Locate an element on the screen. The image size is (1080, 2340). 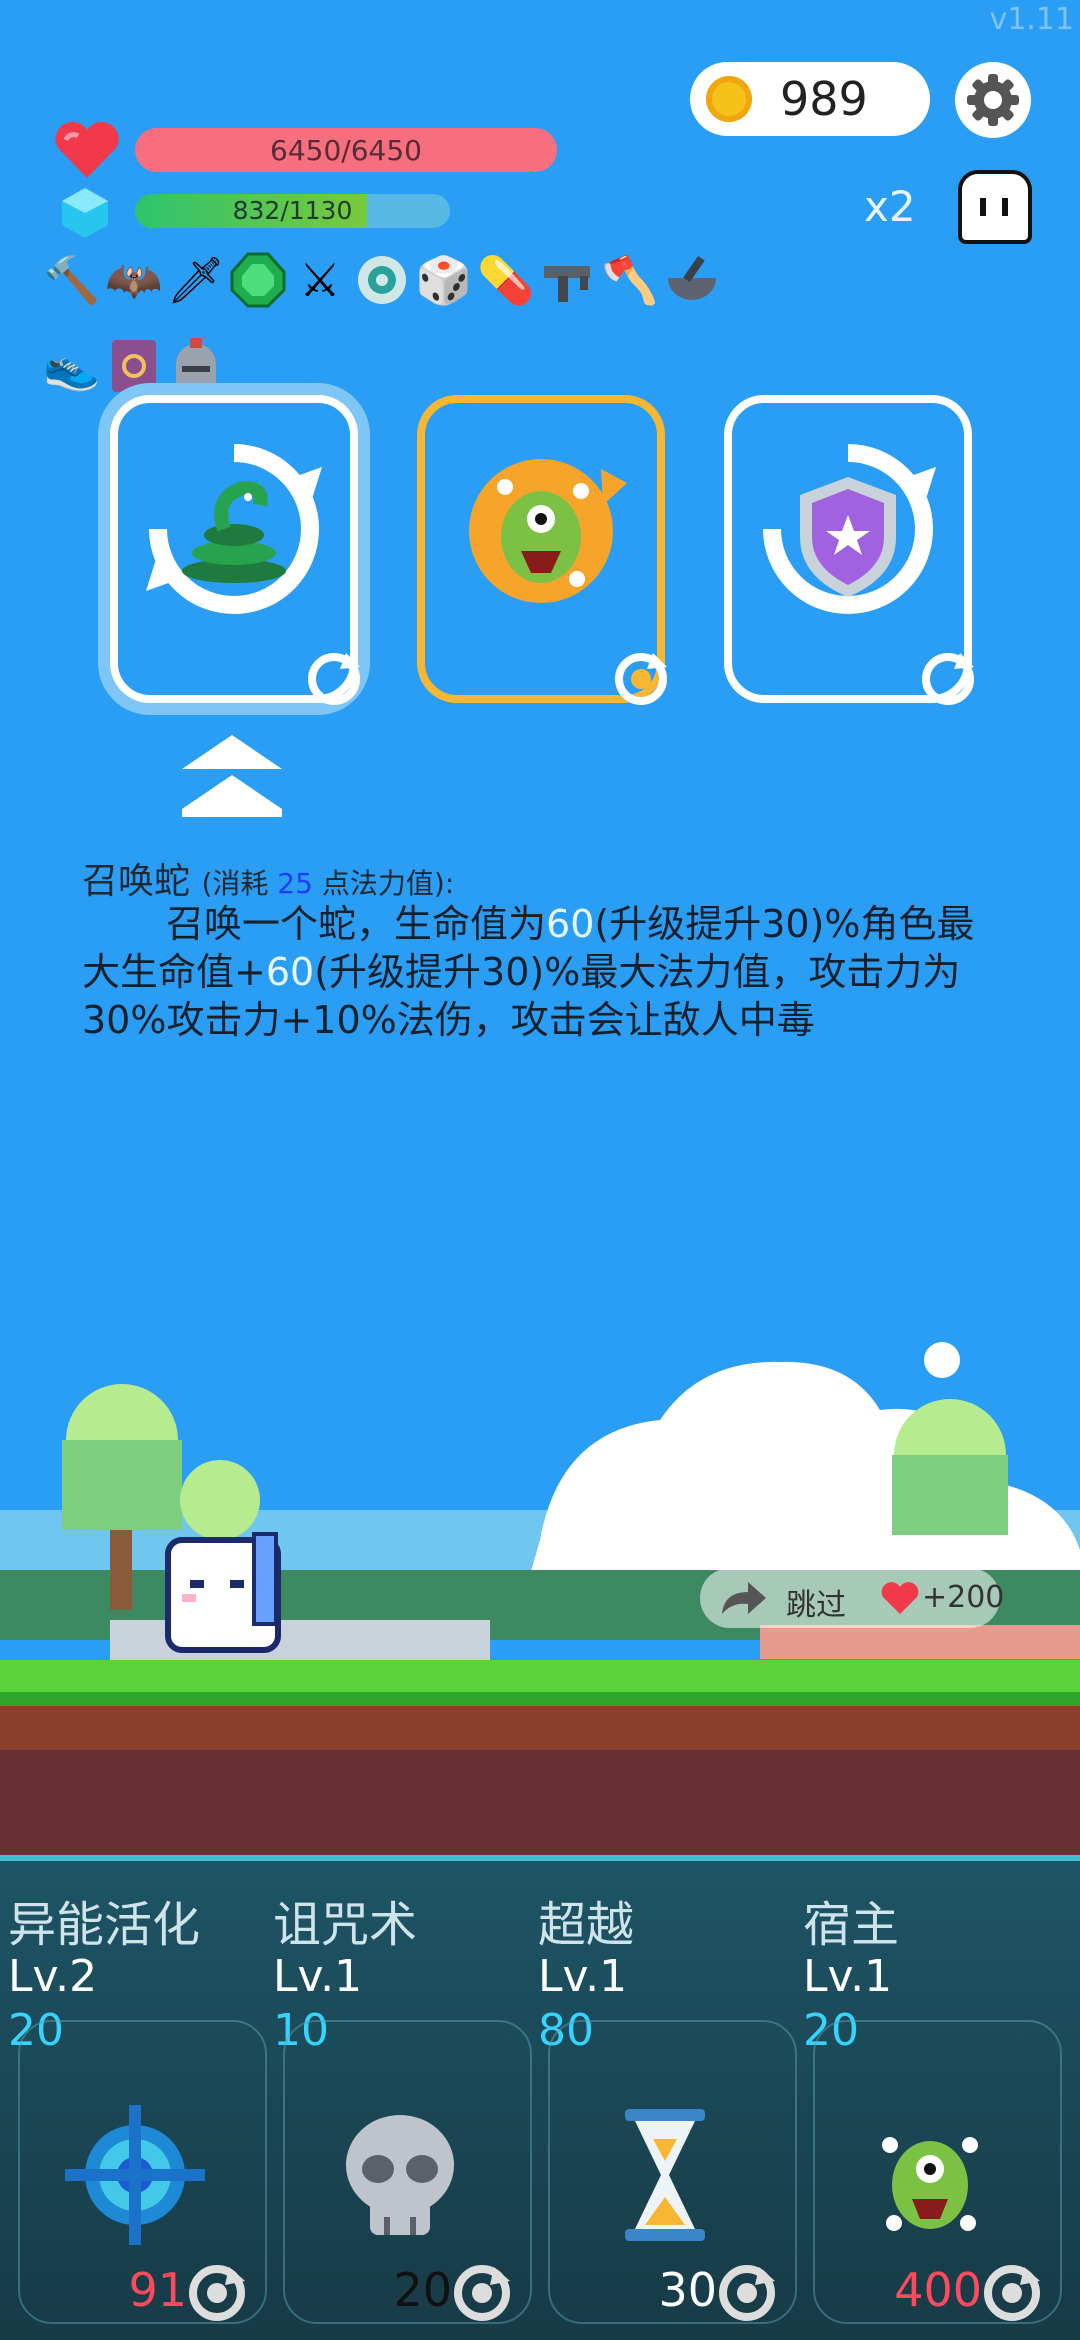
mana-bar: 832/1130 is located at coordinates (292, 211).